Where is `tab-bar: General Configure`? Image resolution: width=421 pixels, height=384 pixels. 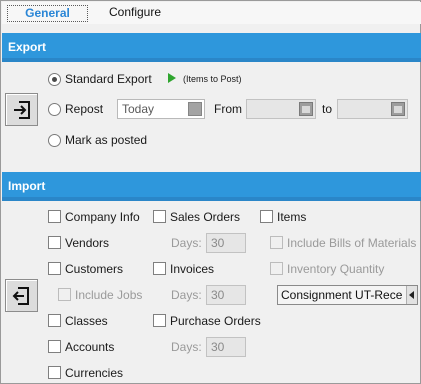 tab-bar: General Configure is located at coordinates (211, 13).